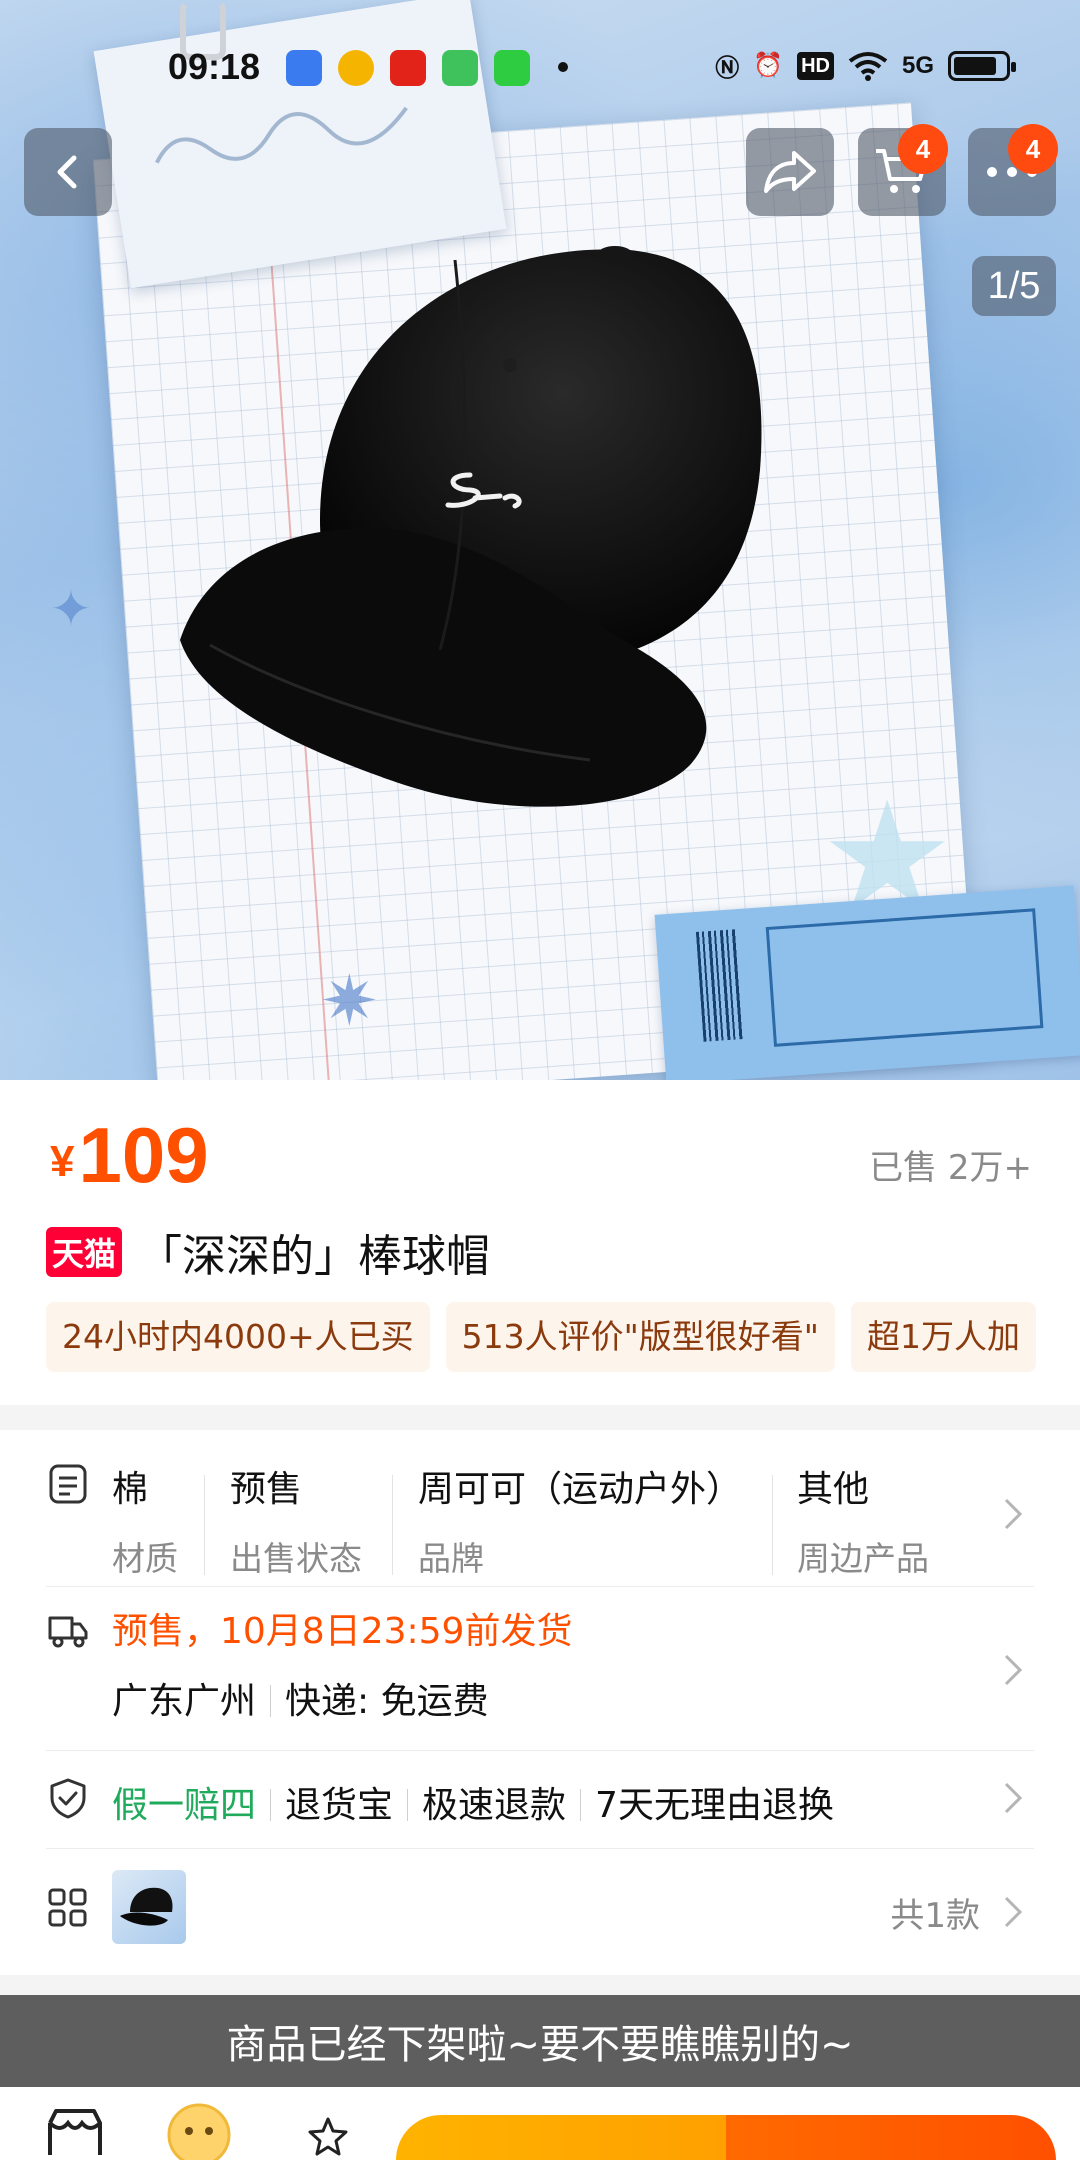 The image size is (1080, 2160). Describe the element at coordinates (356, 68) in the screenshot. I see `weibo-icon` at that location.